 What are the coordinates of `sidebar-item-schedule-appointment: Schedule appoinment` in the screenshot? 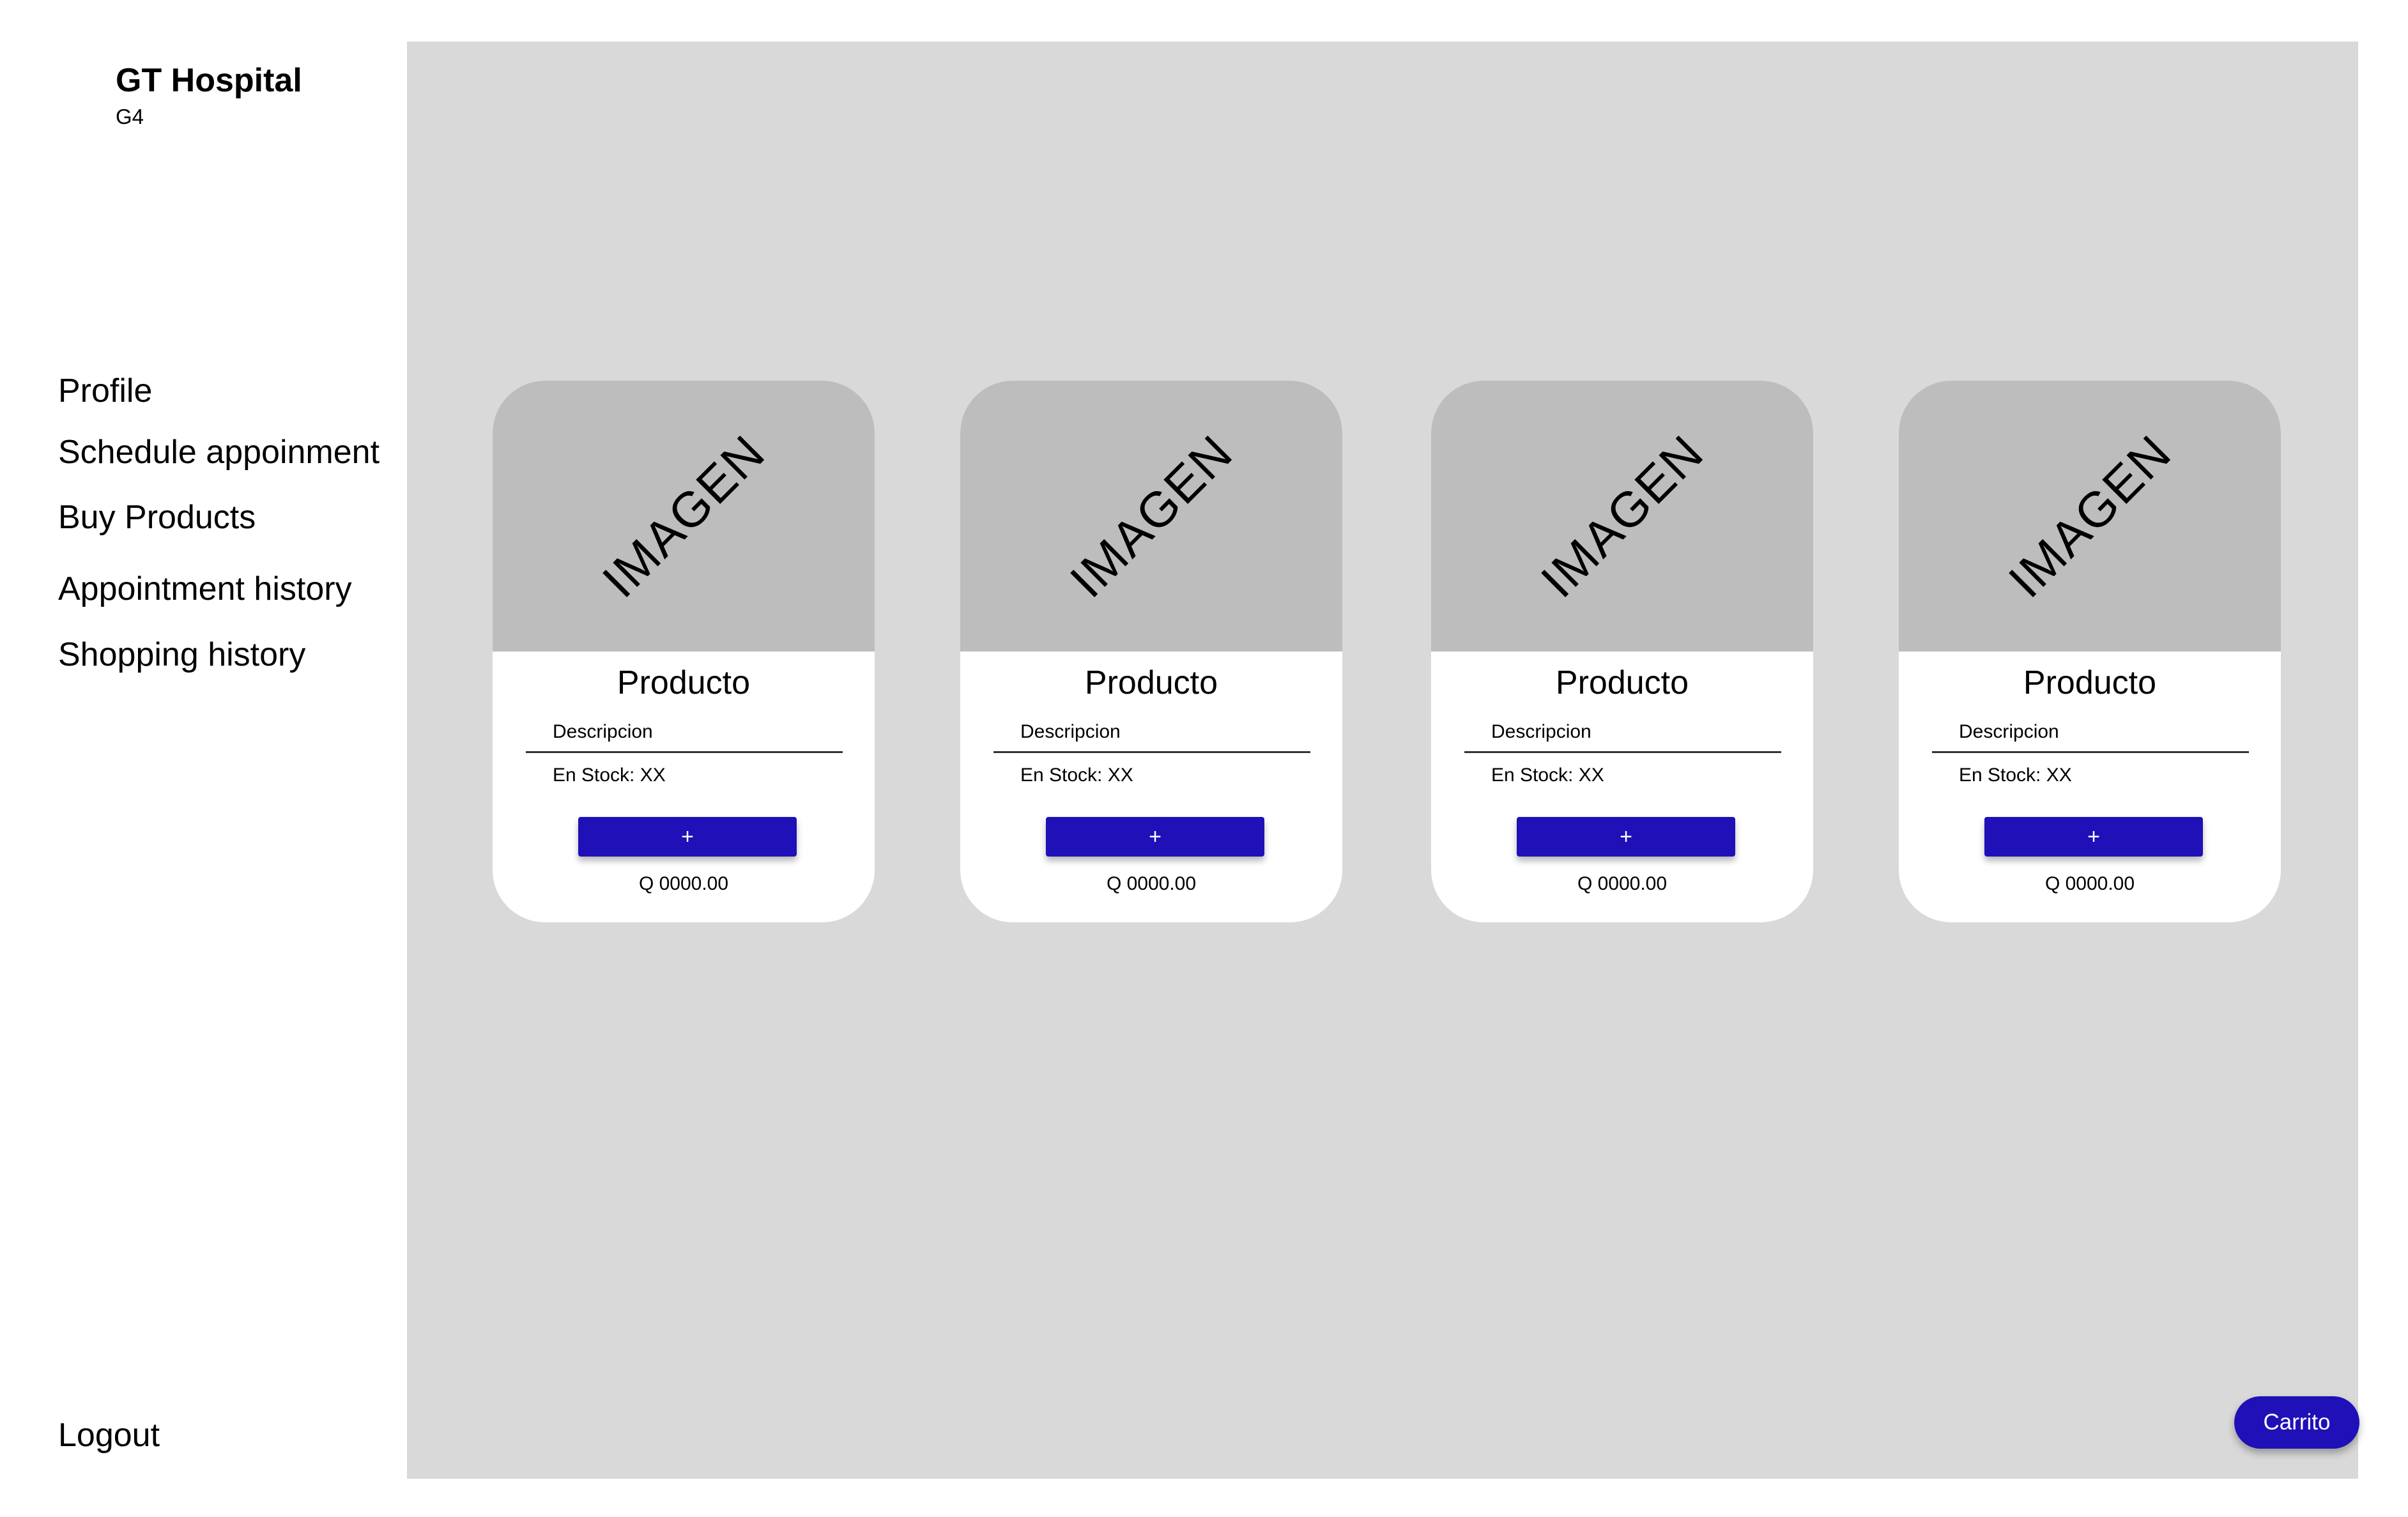 It's located at (219, 452).